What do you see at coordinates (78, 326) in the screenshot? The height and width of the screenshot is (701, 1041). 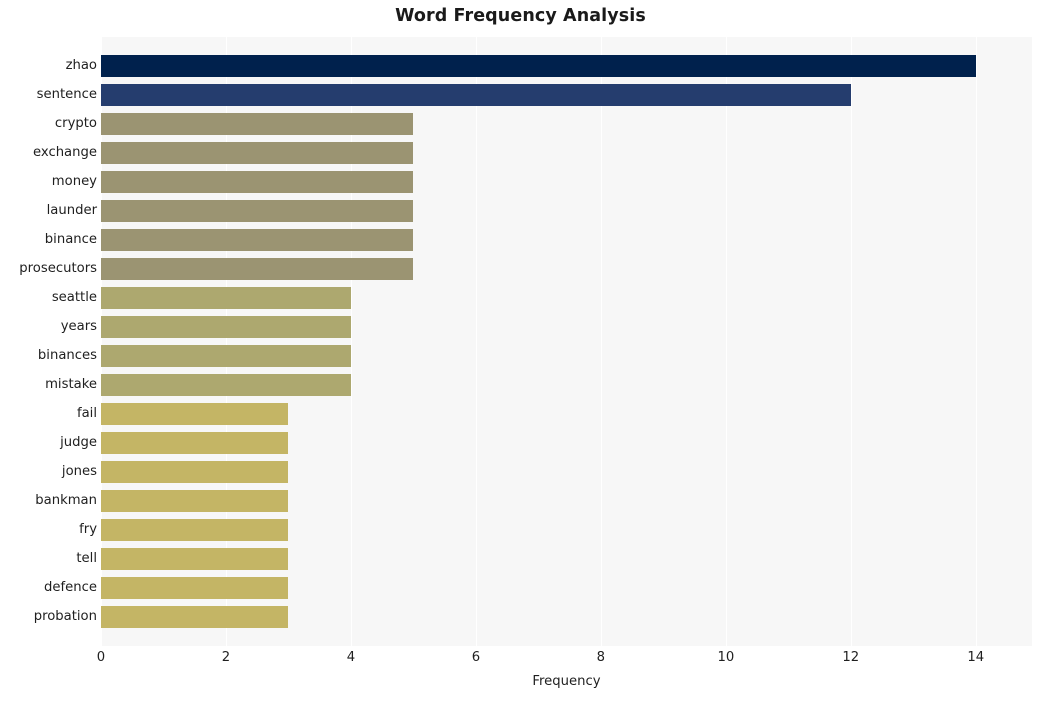 I see `y-axis-tick-label: years` at bounding box center [78, 326].